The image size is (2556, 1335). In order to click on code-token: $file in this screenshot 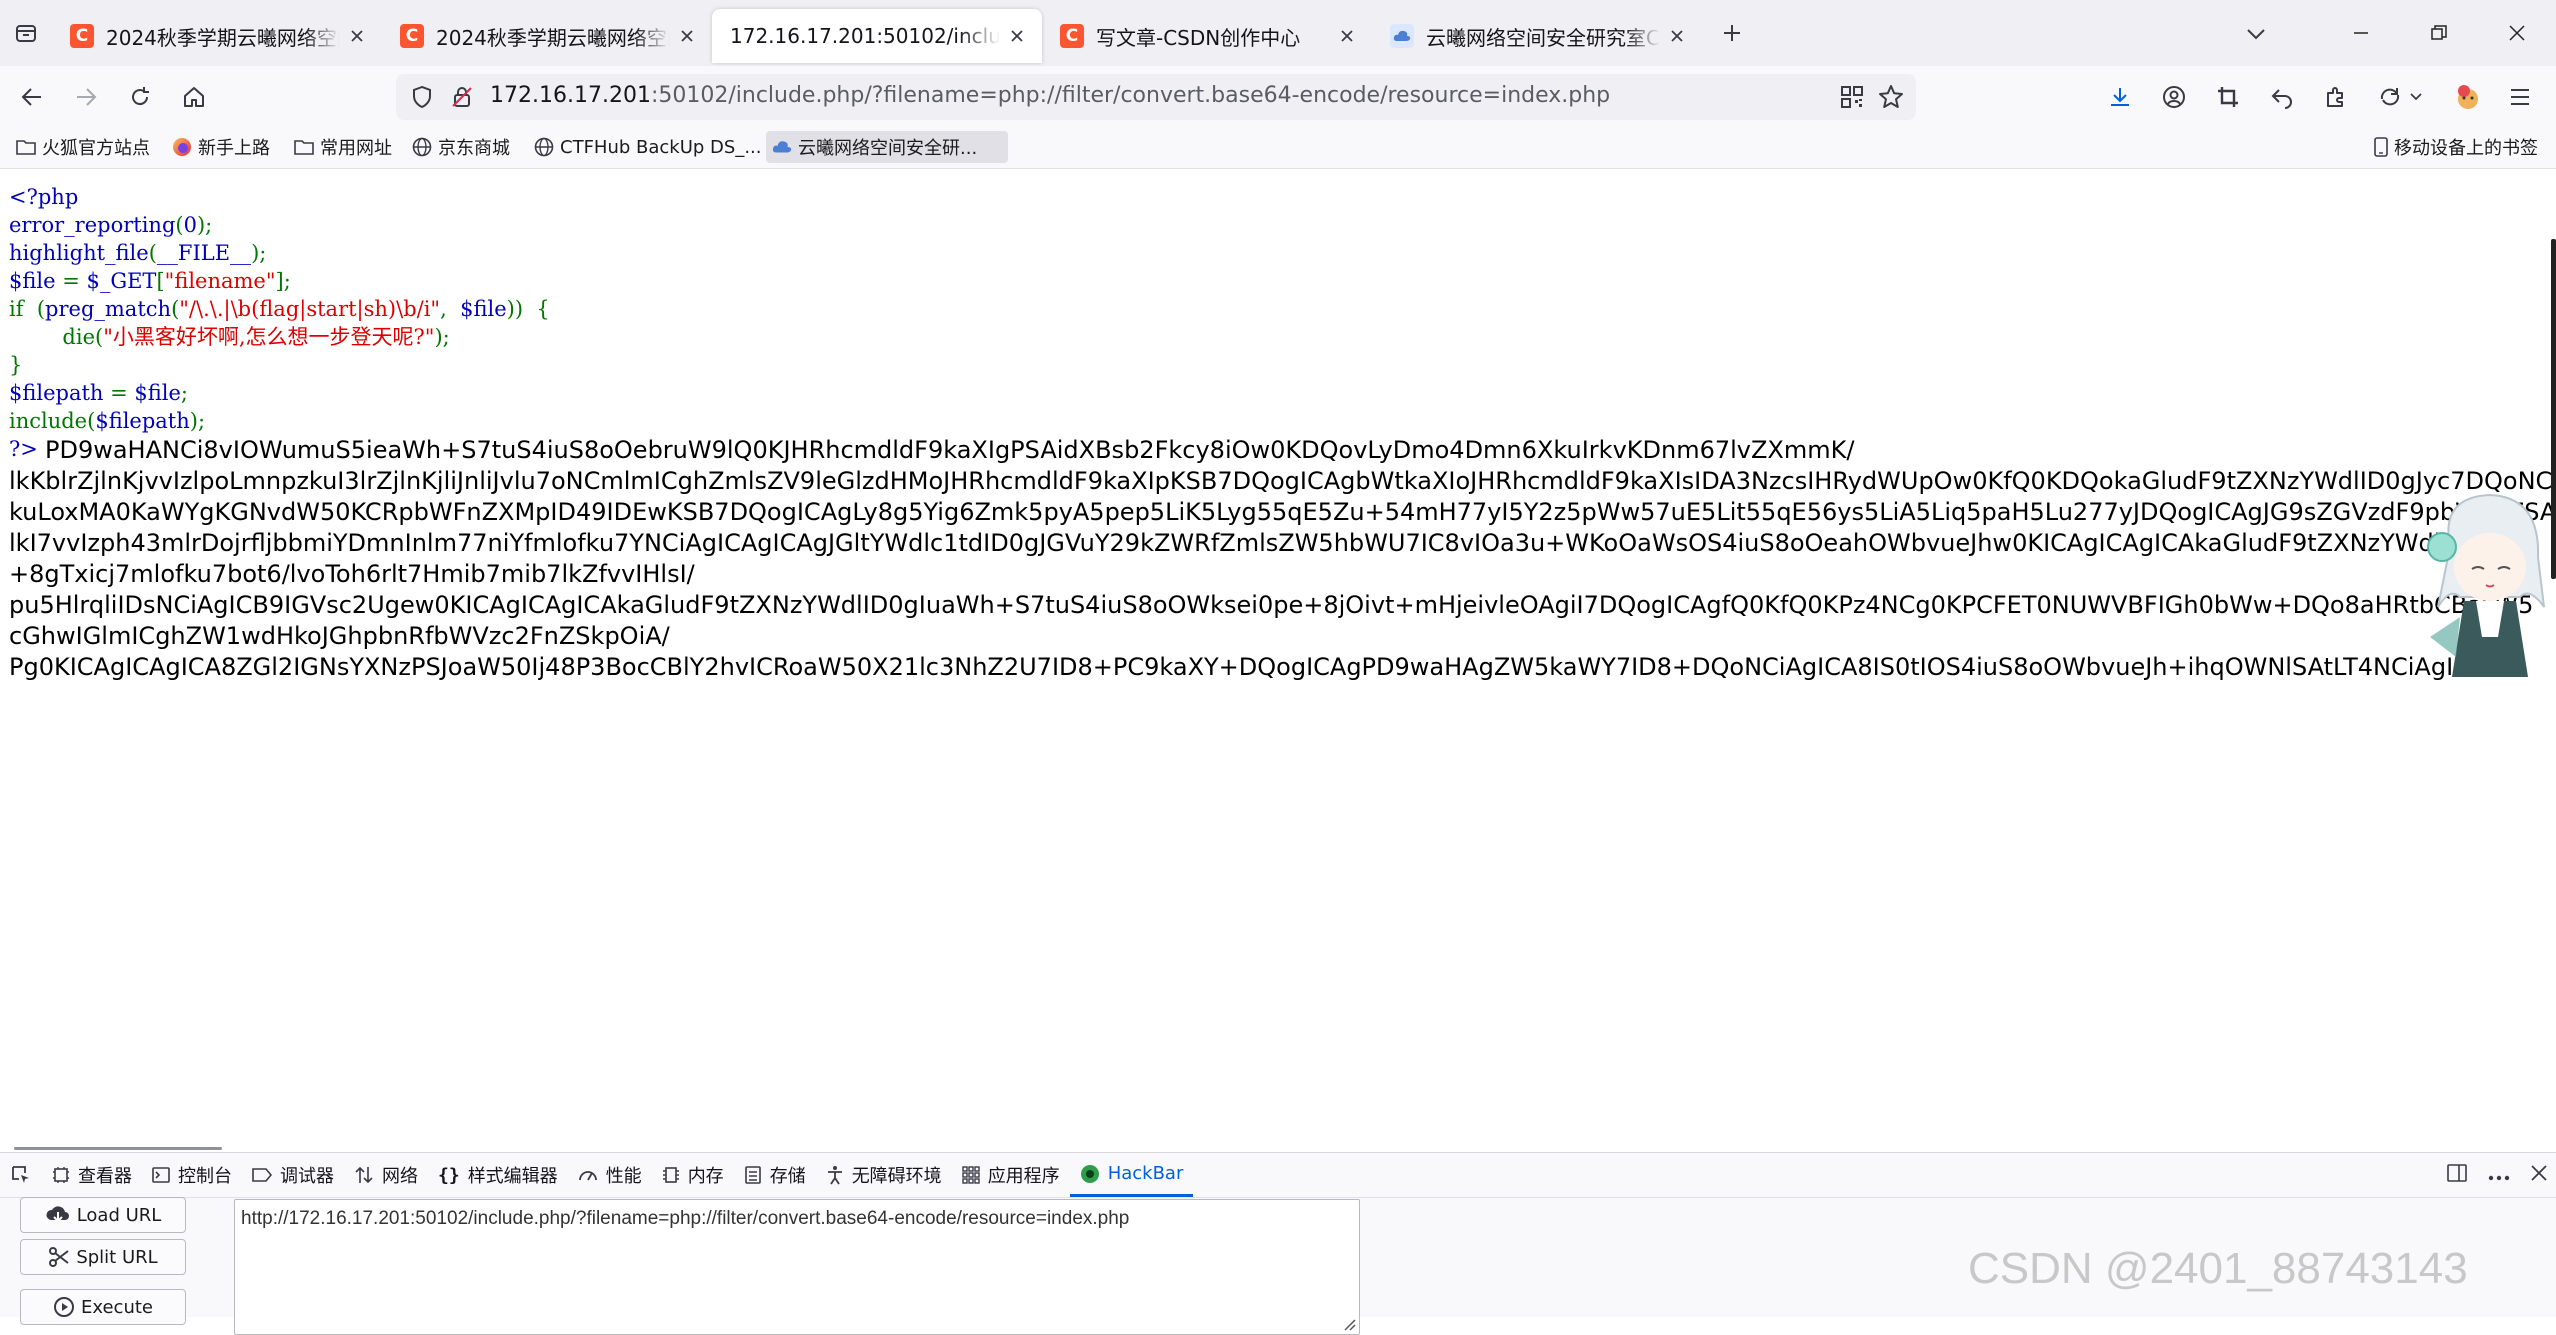, I will do `click(157, 393)`.